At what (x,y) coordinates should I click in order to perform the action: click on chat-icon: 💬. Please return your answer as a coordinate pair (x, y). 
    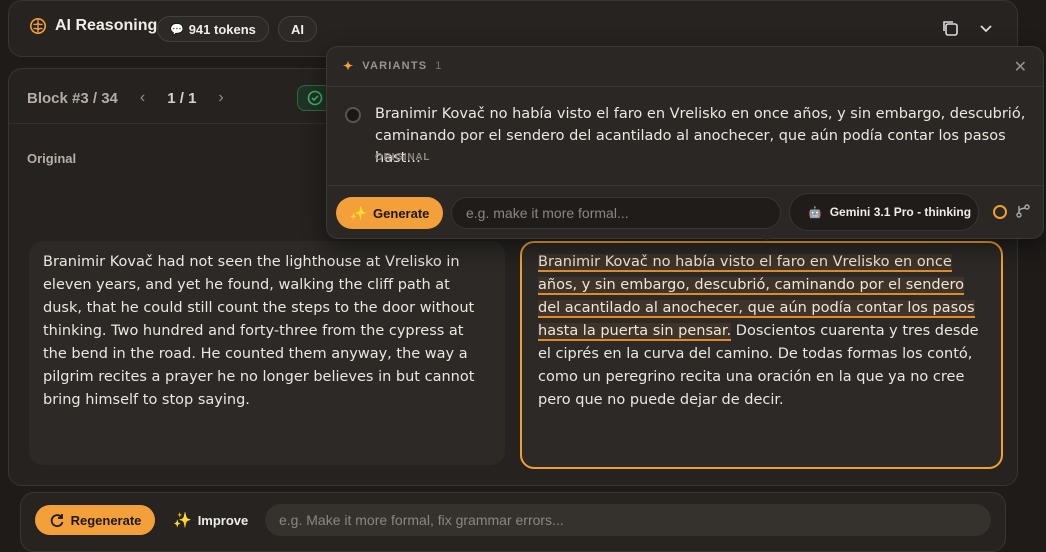
    Looking at the image, I should click on (177, 29).